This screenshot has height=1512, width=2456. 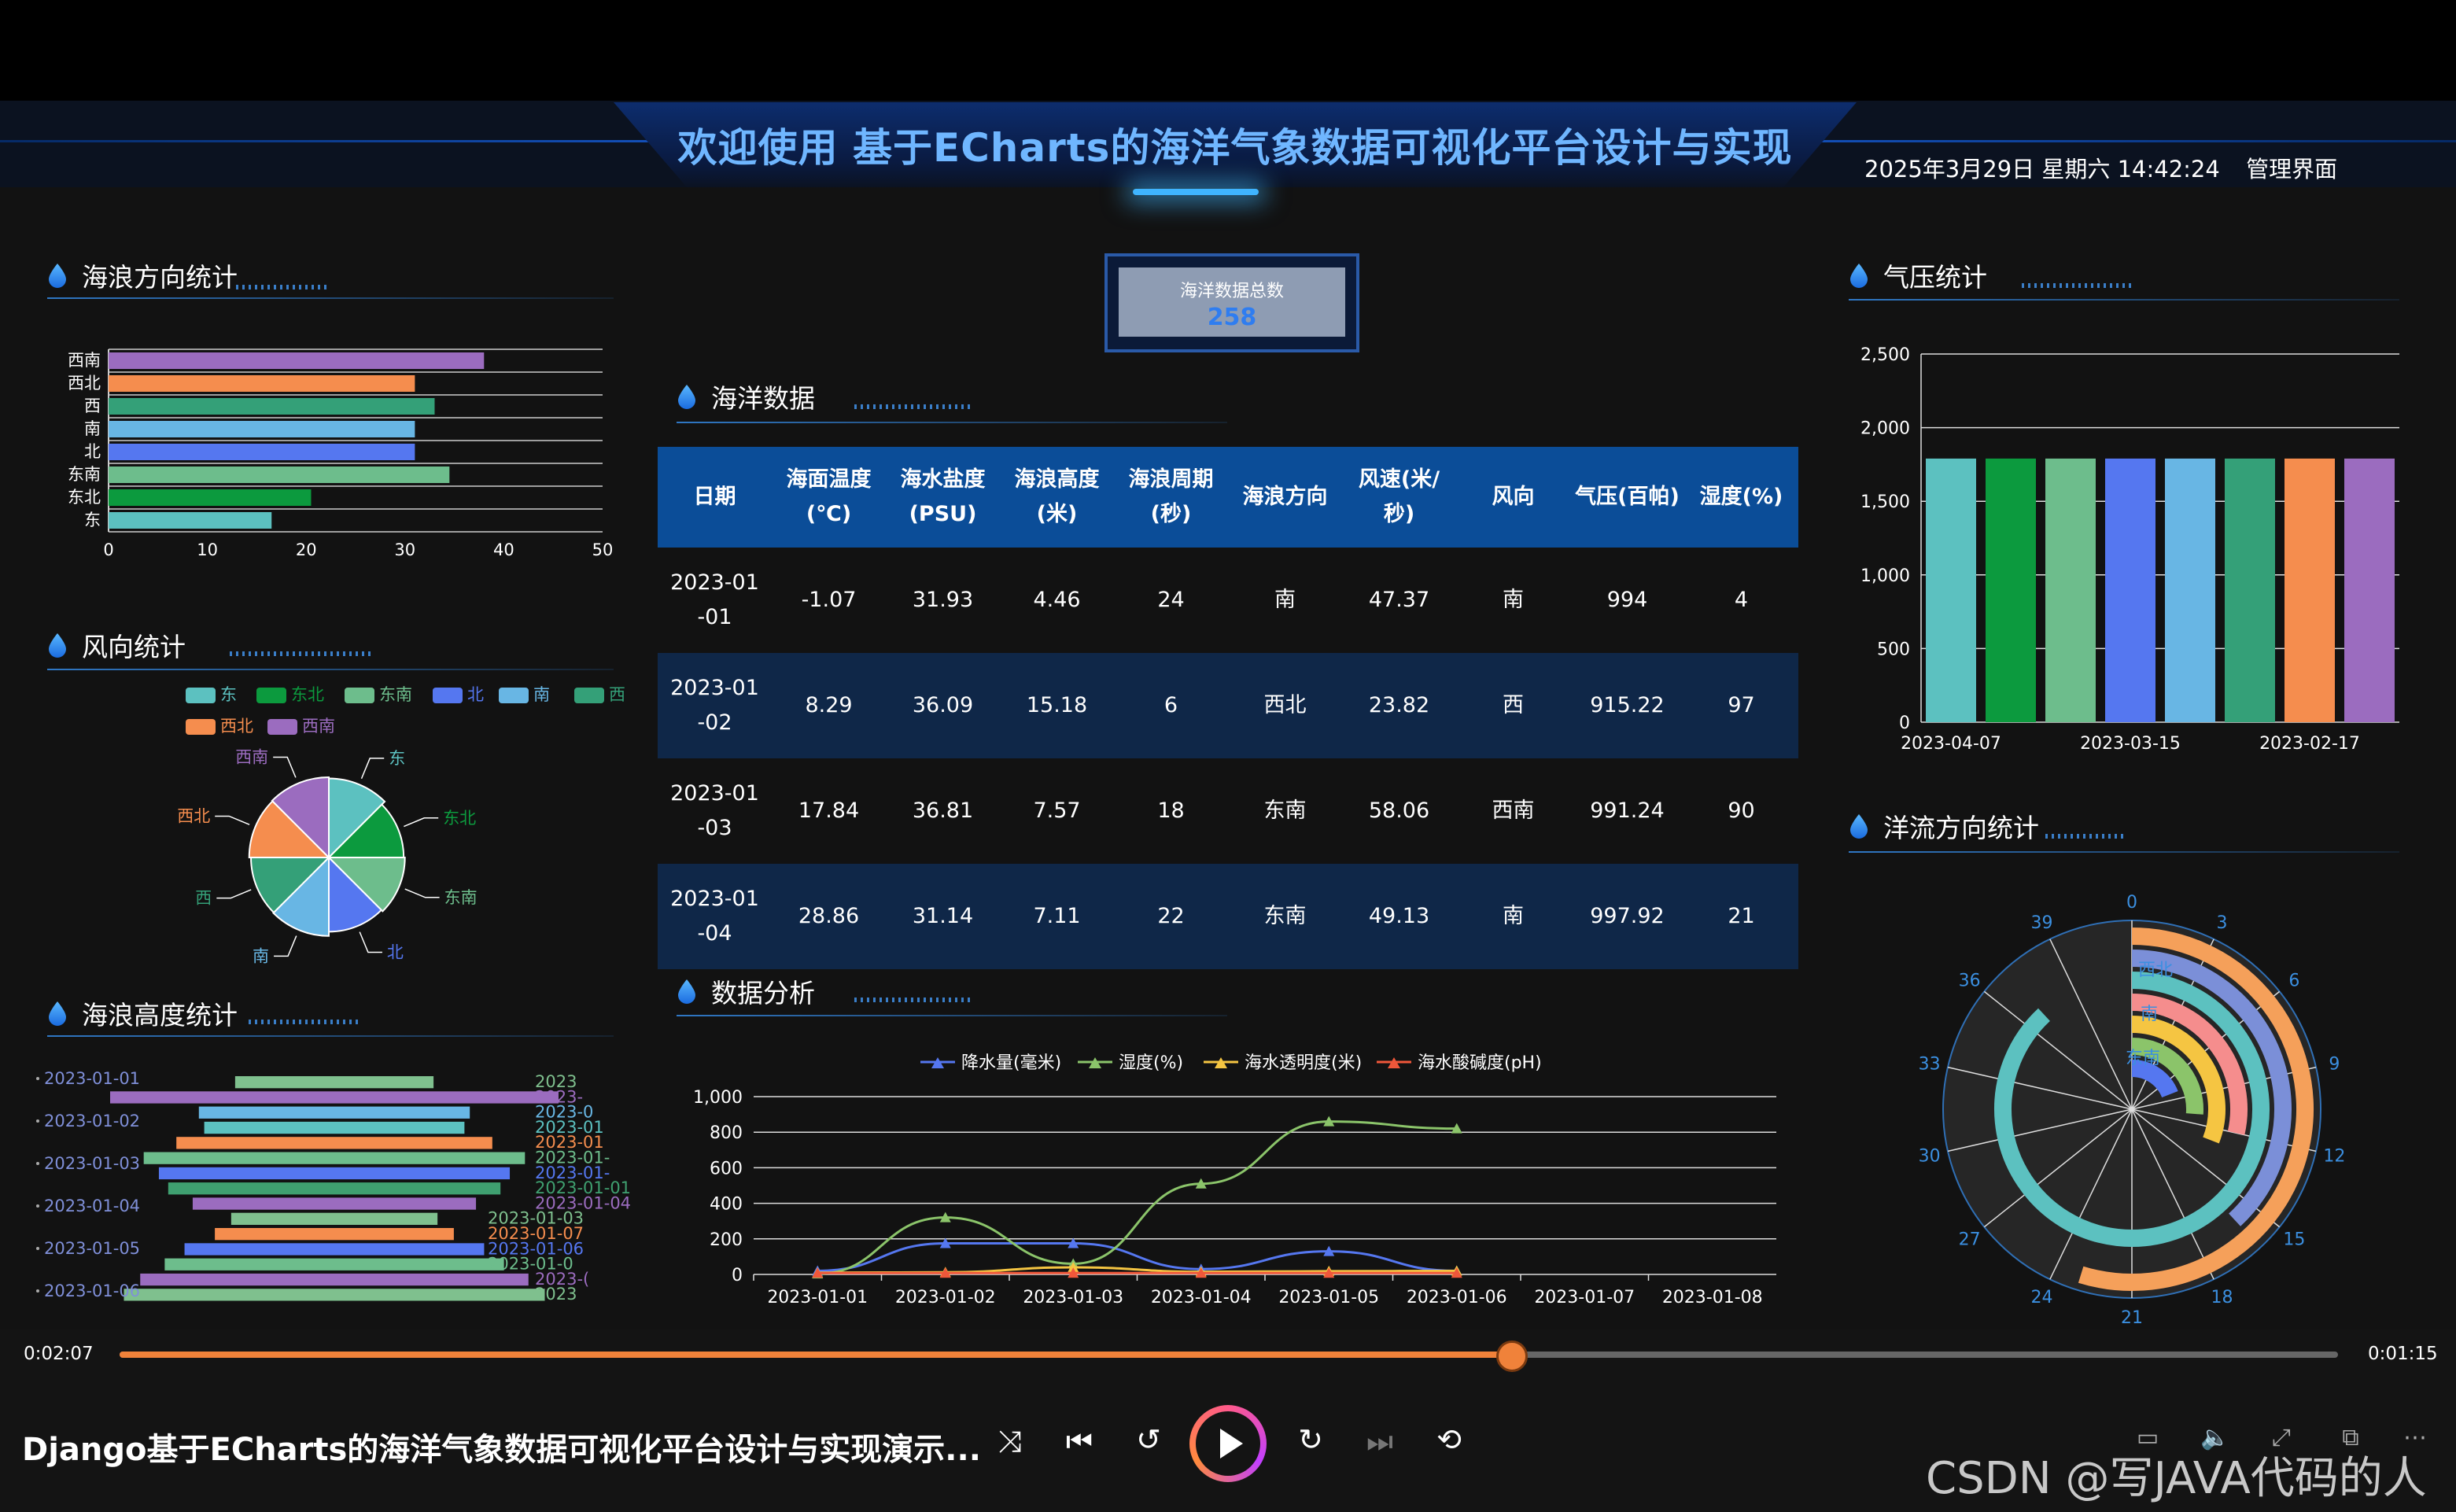 I want to click on legend-label: 东南, so click(x=396, y=694).